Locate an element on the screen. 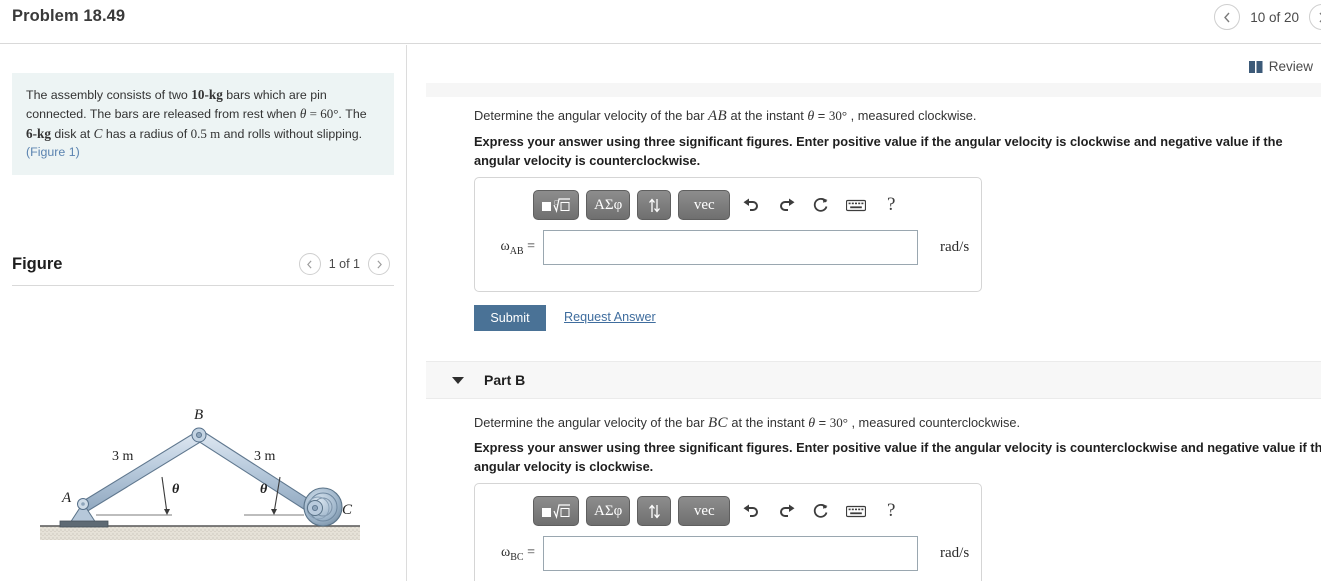 Image resolution: width=1321 pixels, height=581 pixels. statement-text-5: has a radius of is located at coordinates (146, 133).